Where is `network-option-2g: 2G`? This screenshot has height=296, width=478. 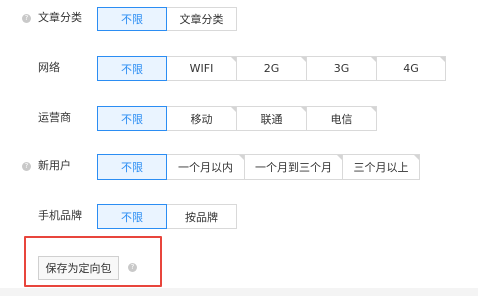 network-option-2g: 2G is located at coordinates (271, 68).